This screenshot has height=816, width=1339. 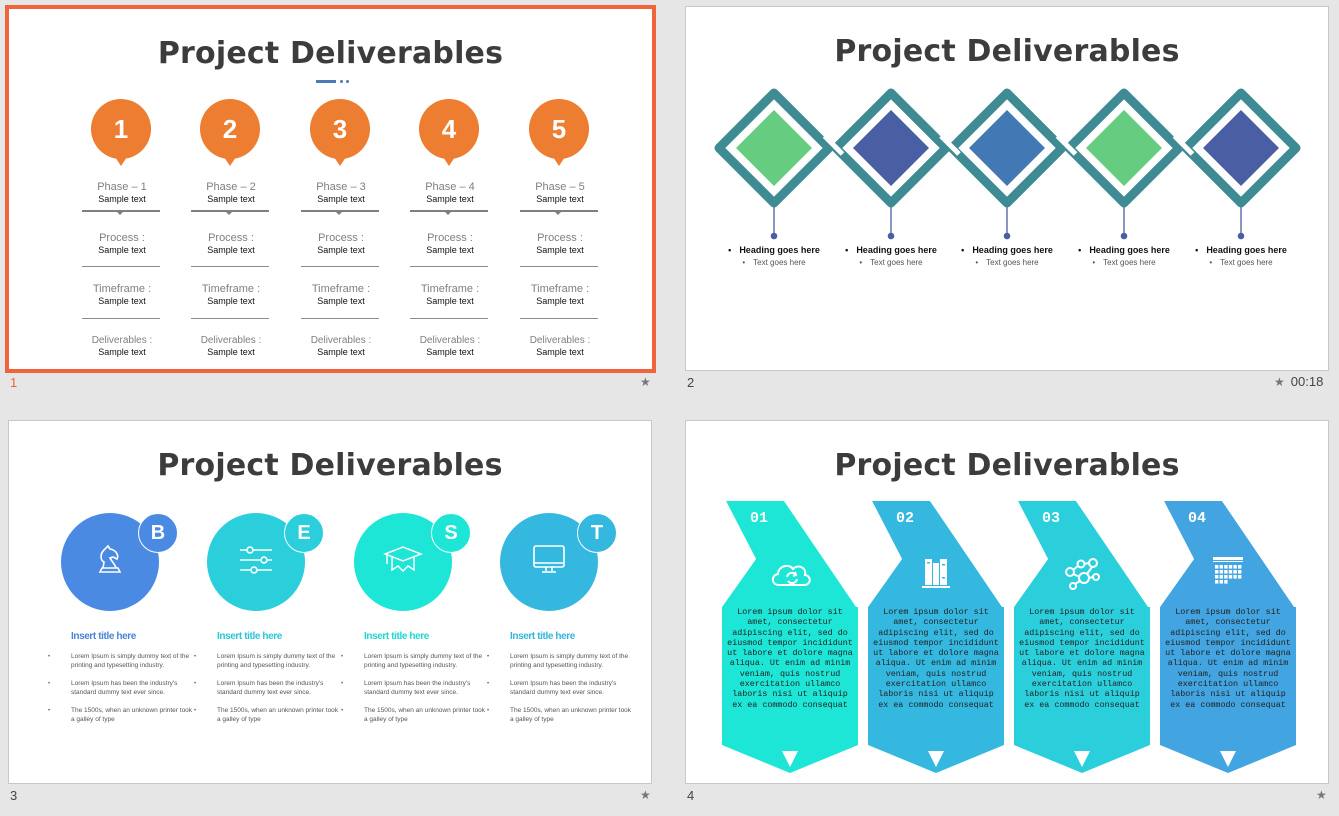 What do you see at coordinates (790, 573) in the screenshot?
I see `cloud-sync-icon` at bounding box center [790, 573].